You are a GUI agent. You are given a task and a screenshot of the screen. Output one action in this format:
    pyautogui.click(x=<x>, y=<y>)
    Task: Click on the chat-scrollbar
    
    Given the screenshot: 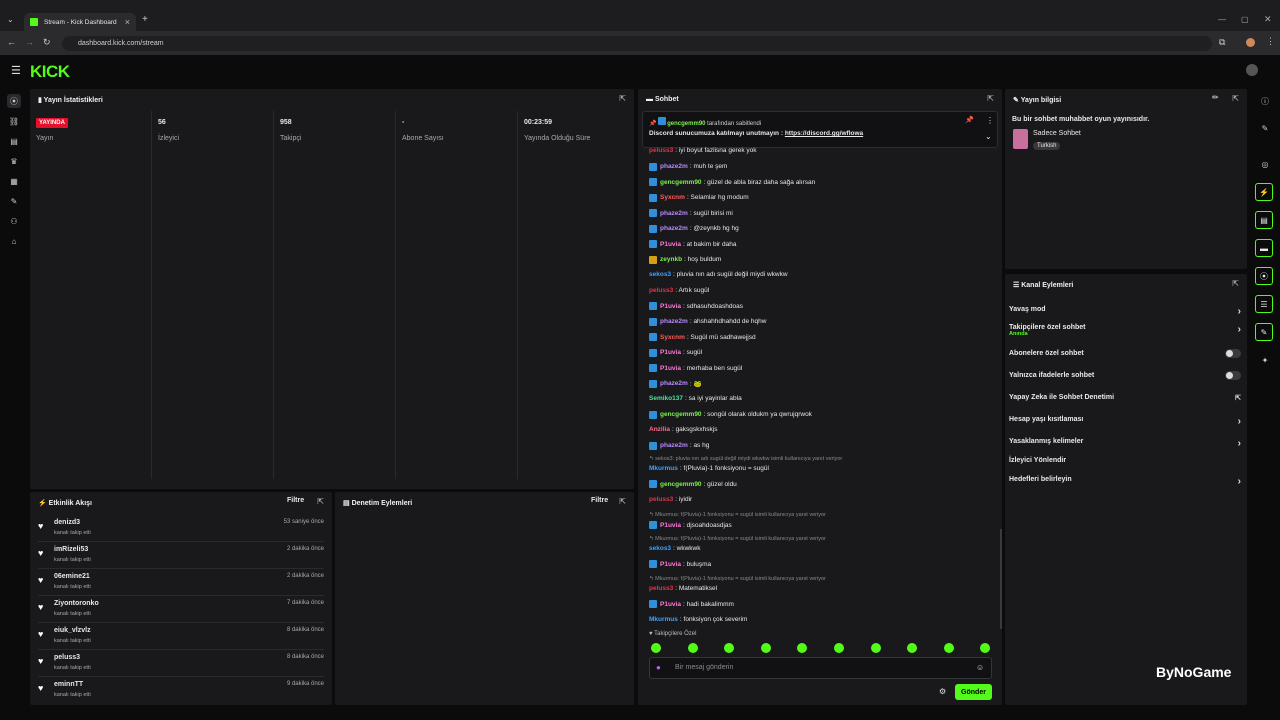 What is the action you would take?
    pyautogui.click(x=1001, y=579)
    